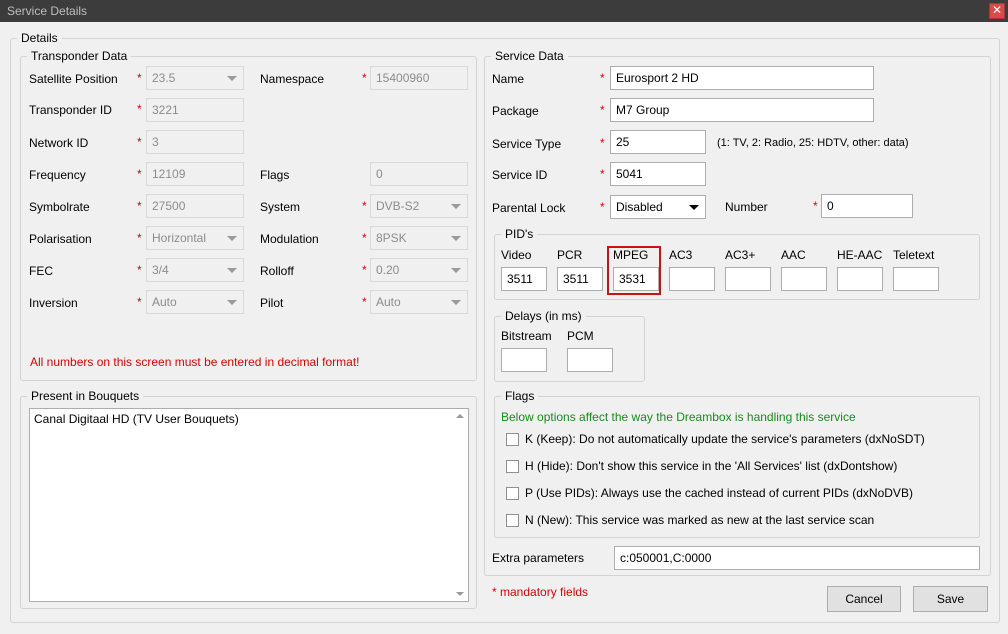  What do you see at coordinates (746, 207) in the screenshot?
I see `number-label: Number` at bounding box center [746, 207].